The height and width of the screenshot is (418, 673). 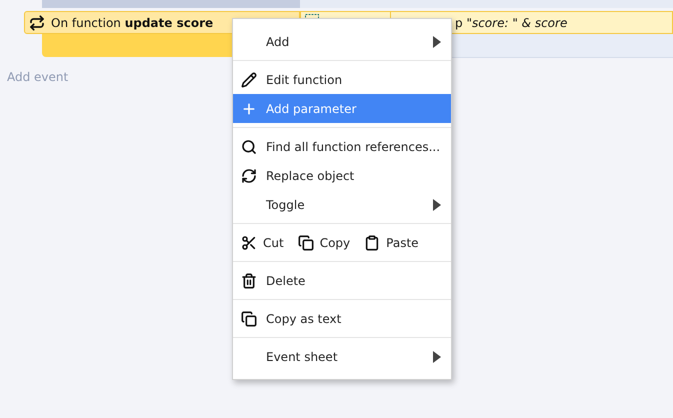 What do you see at coordinates (249, 176) in the screenshot?
I see `refresh-icon` at bounding box center [249, 176].